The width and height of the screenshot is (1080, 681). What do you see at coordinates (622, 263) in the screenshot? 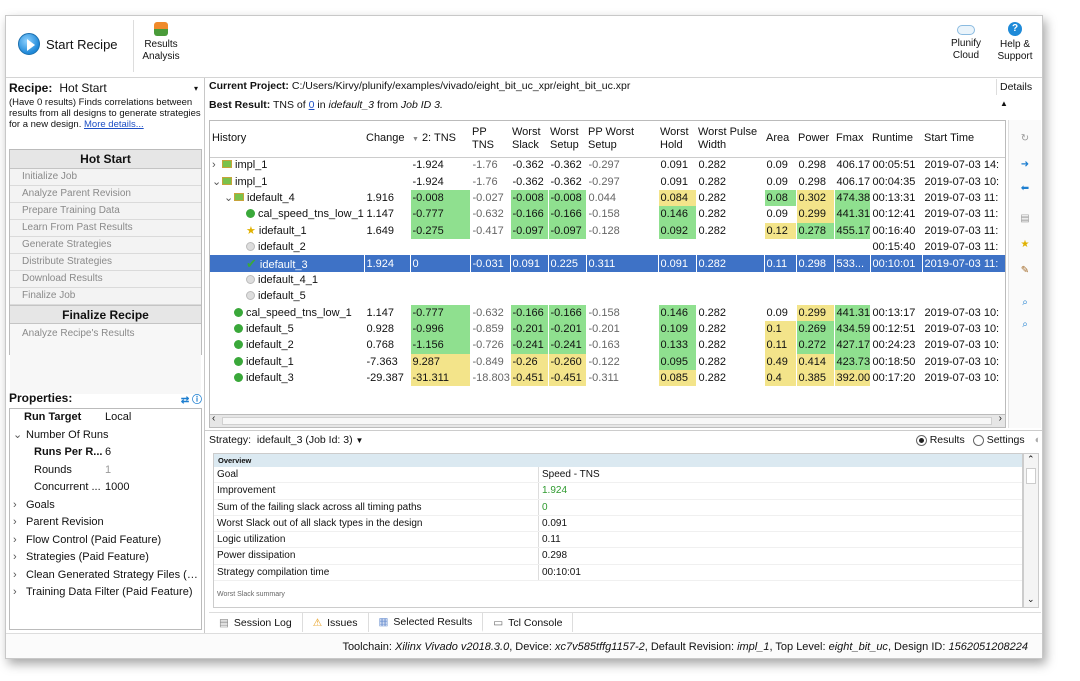
I see `grid-cell: 0.311` at bounding box center [622, 263].